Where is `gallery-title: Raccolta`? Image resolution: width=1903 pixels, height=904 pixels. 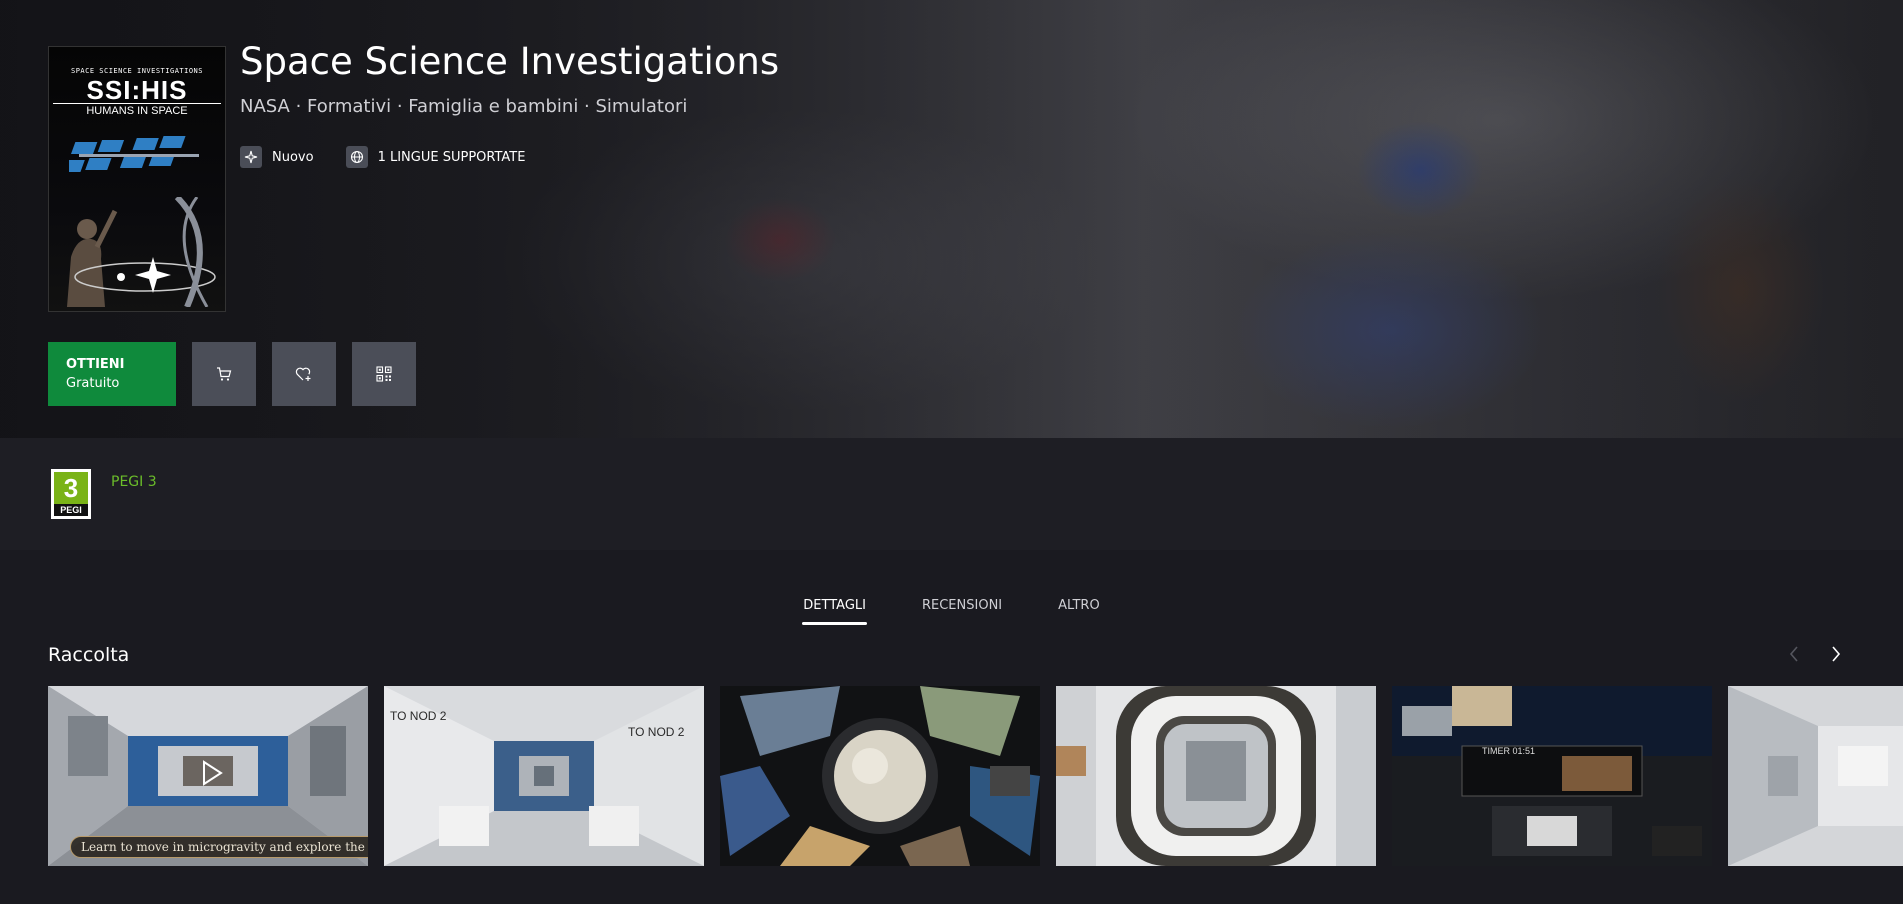
gallery-title: Raccolta is located at coordinates (89, 655).